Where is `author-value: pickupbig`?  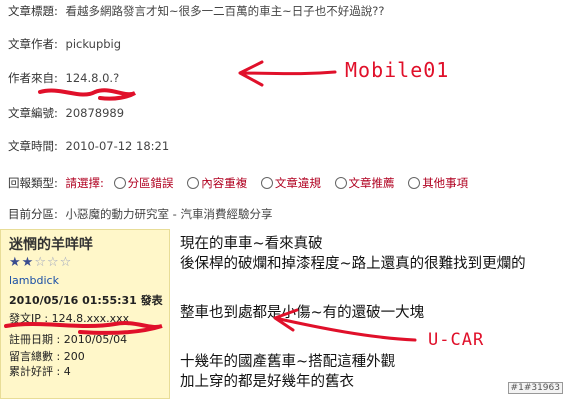
author-value: pickupbig is located at coordinates (94, 44).